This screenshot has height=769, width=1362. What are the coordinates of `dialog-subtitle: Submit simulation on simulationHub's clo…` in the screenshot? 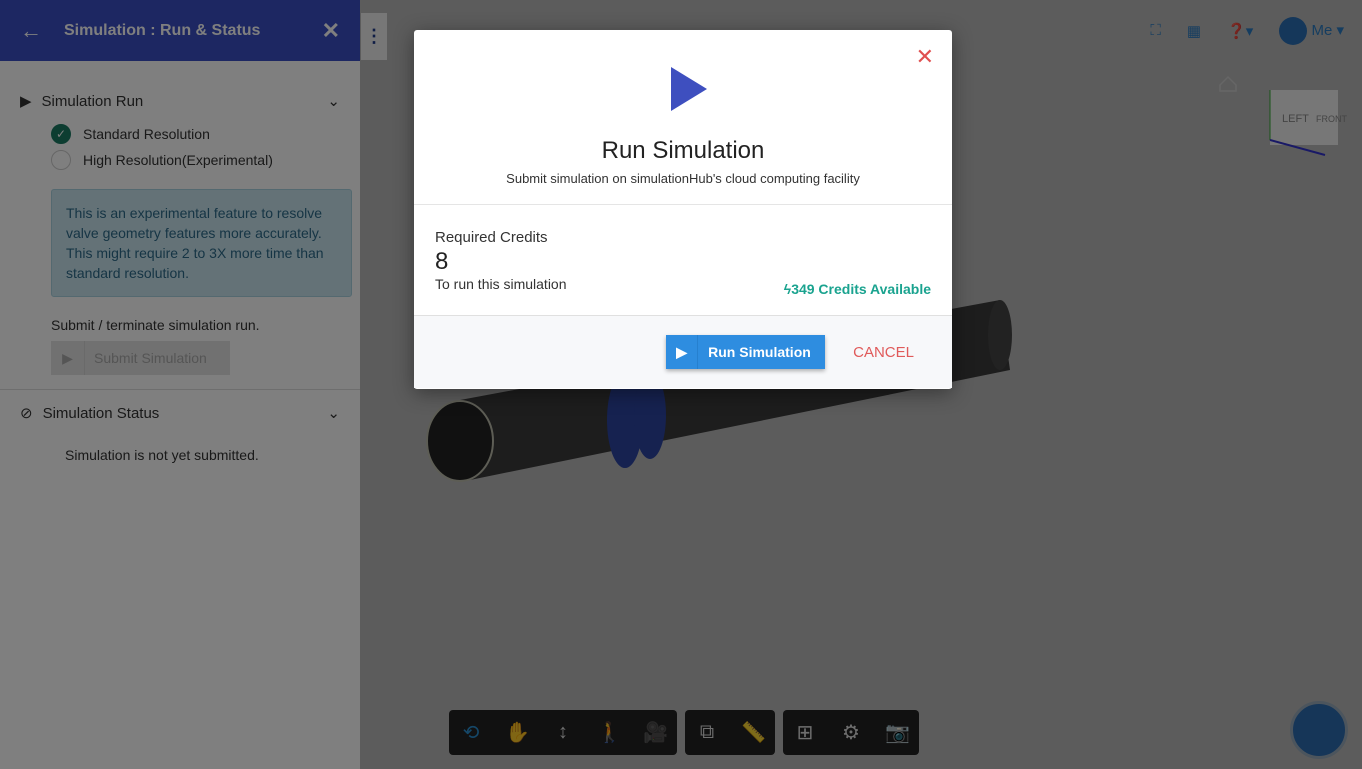 It's located at (683, 178).